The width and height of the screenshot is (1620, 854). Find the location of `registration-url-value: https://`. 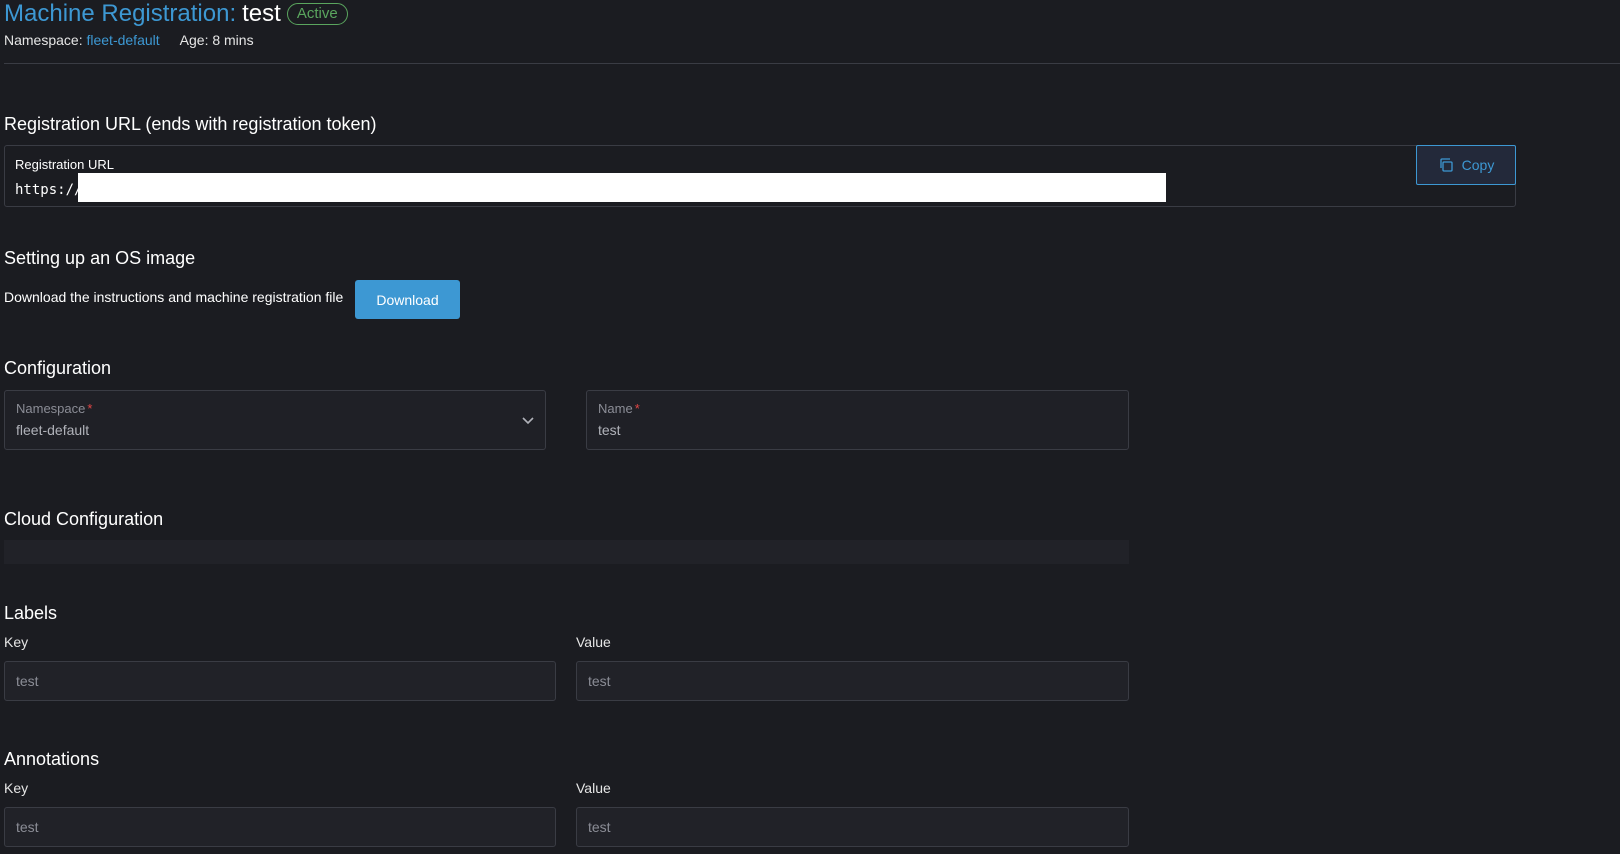

registration-url-value: https:// is located at coordinates (48, 190).